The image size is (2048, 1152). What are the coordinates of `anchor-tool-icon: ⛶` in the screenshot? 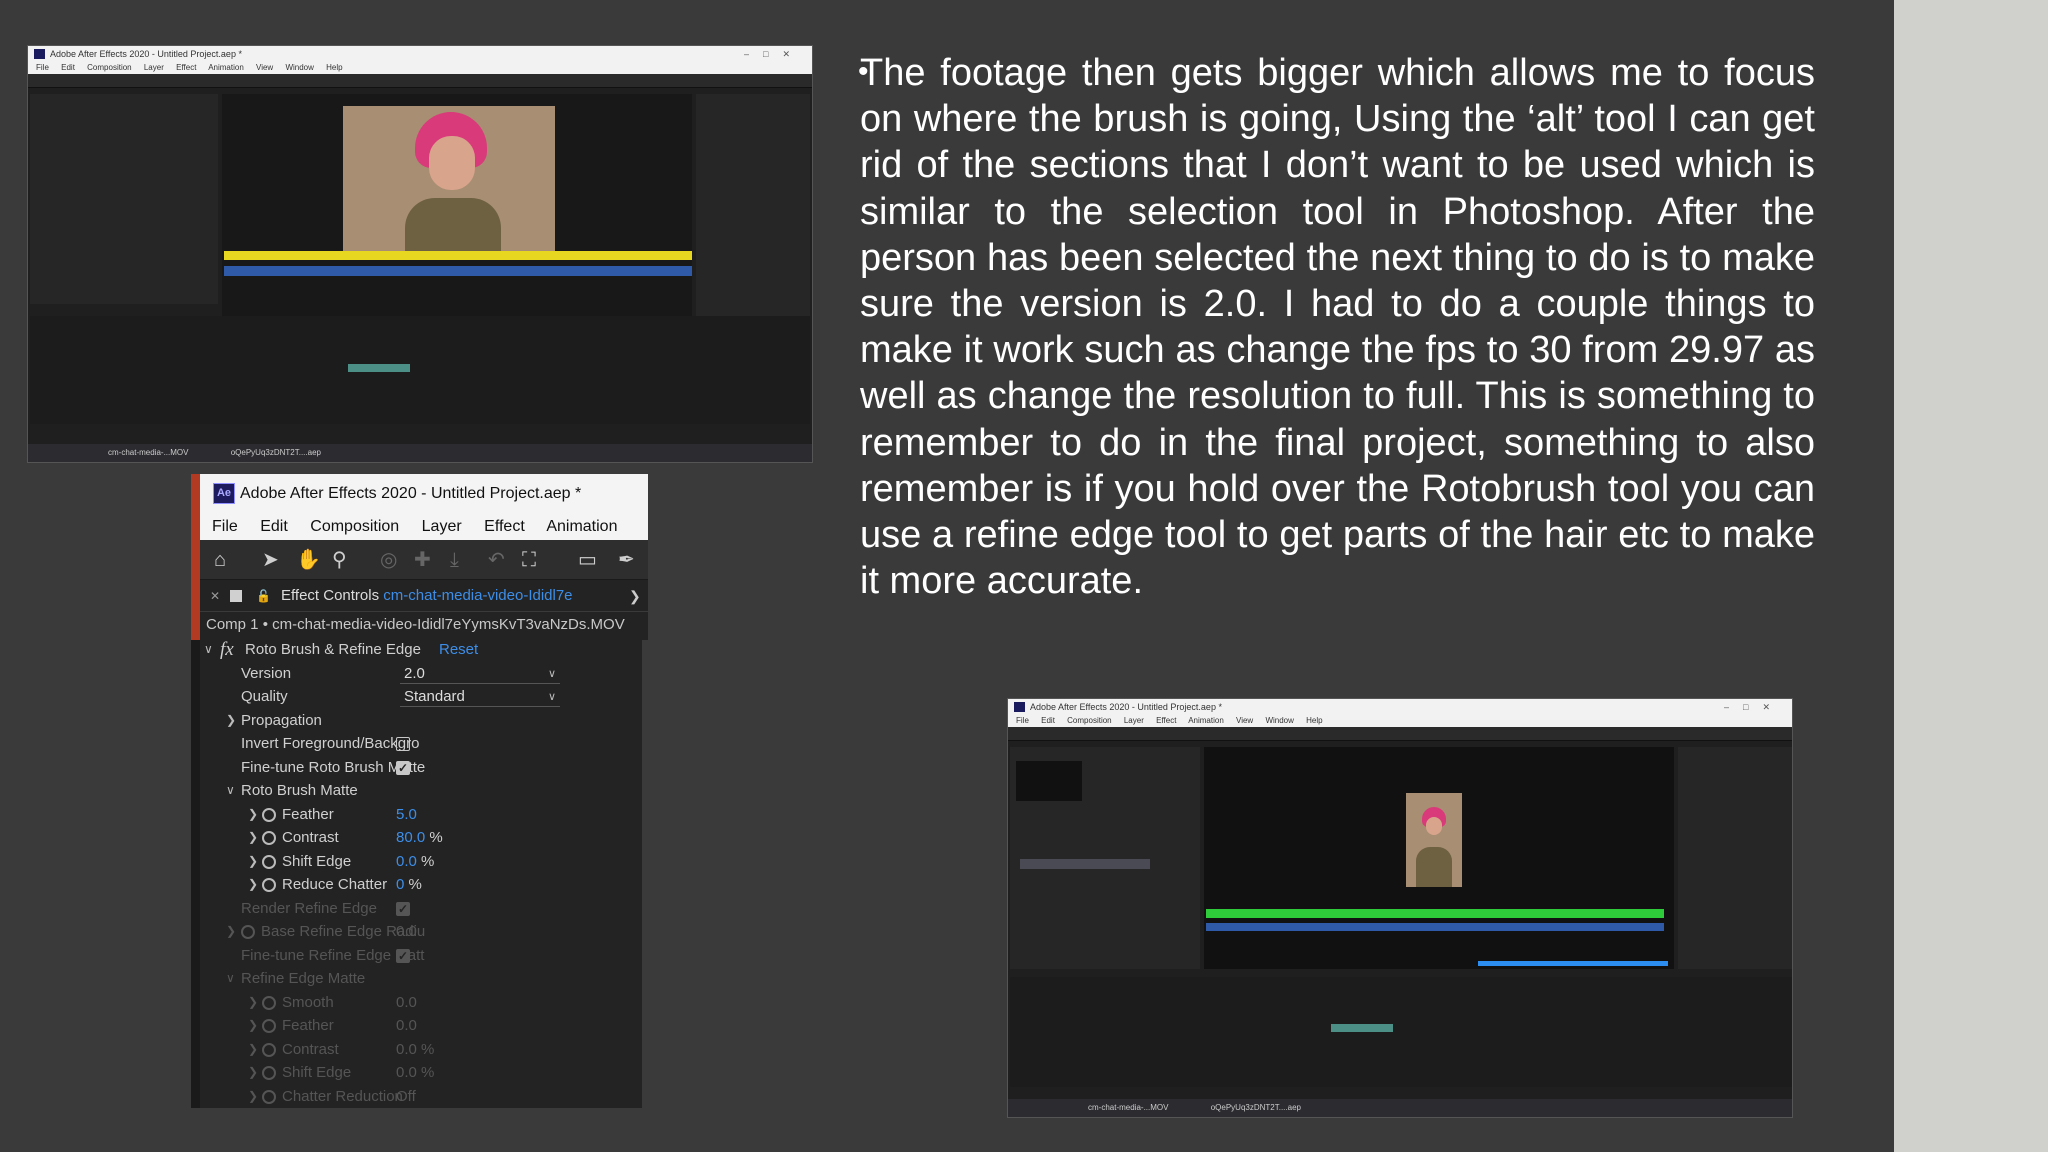 It's located at (529, 560).